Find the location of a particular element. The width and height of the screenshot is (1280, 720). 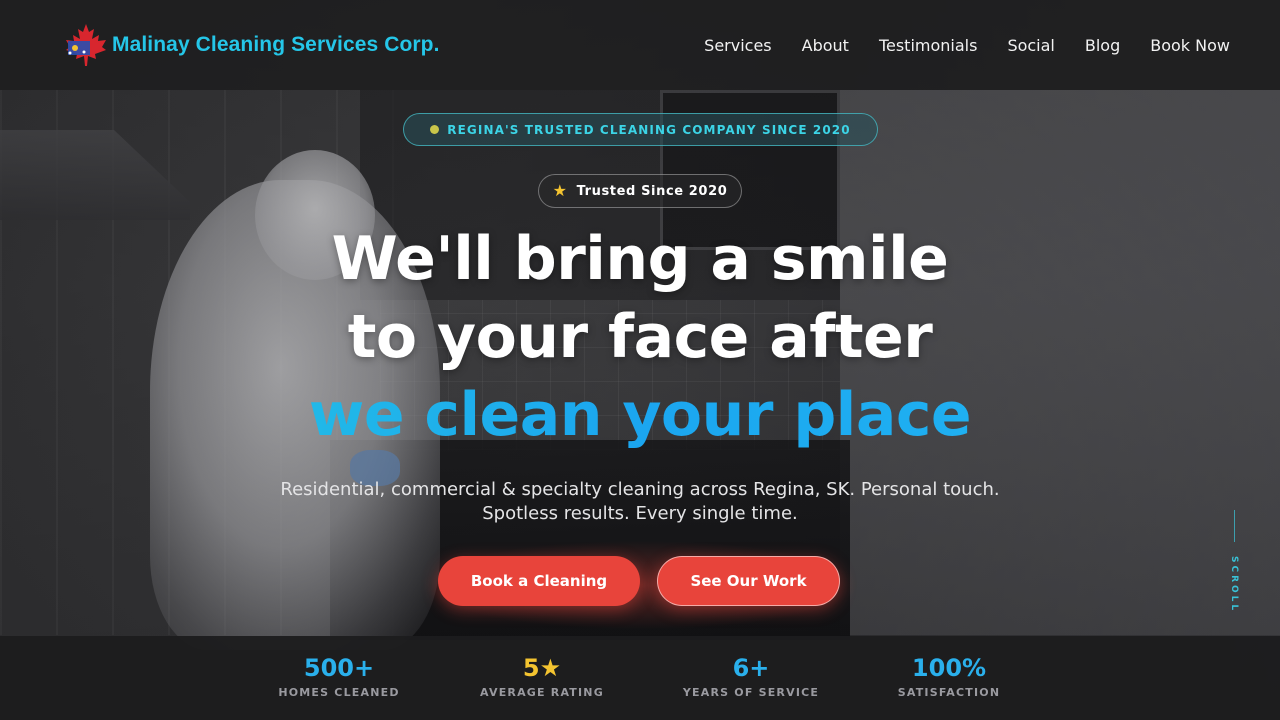

headline-accent: we clean your place is located at coordinates (640, 415).